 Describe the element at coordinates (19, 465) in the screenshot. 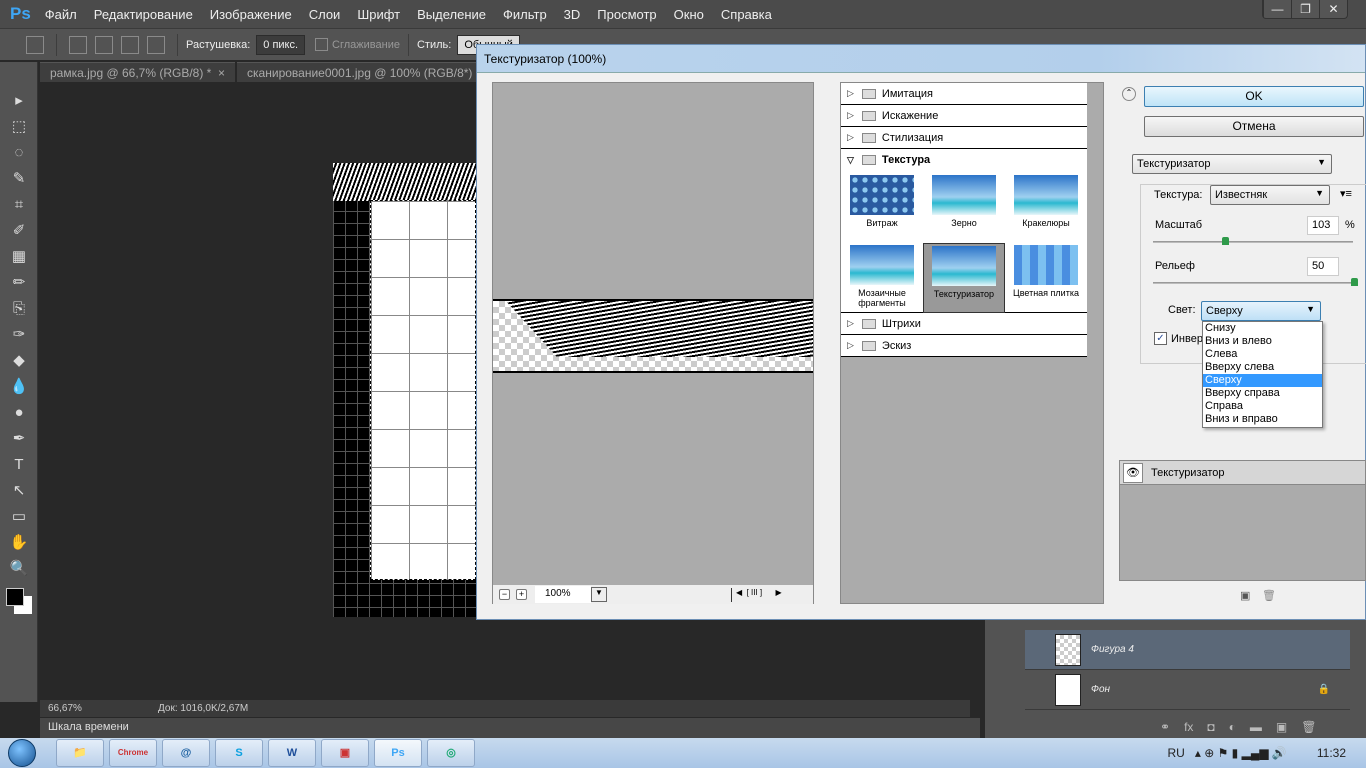

I see `type-tool-icon: T` at that location.